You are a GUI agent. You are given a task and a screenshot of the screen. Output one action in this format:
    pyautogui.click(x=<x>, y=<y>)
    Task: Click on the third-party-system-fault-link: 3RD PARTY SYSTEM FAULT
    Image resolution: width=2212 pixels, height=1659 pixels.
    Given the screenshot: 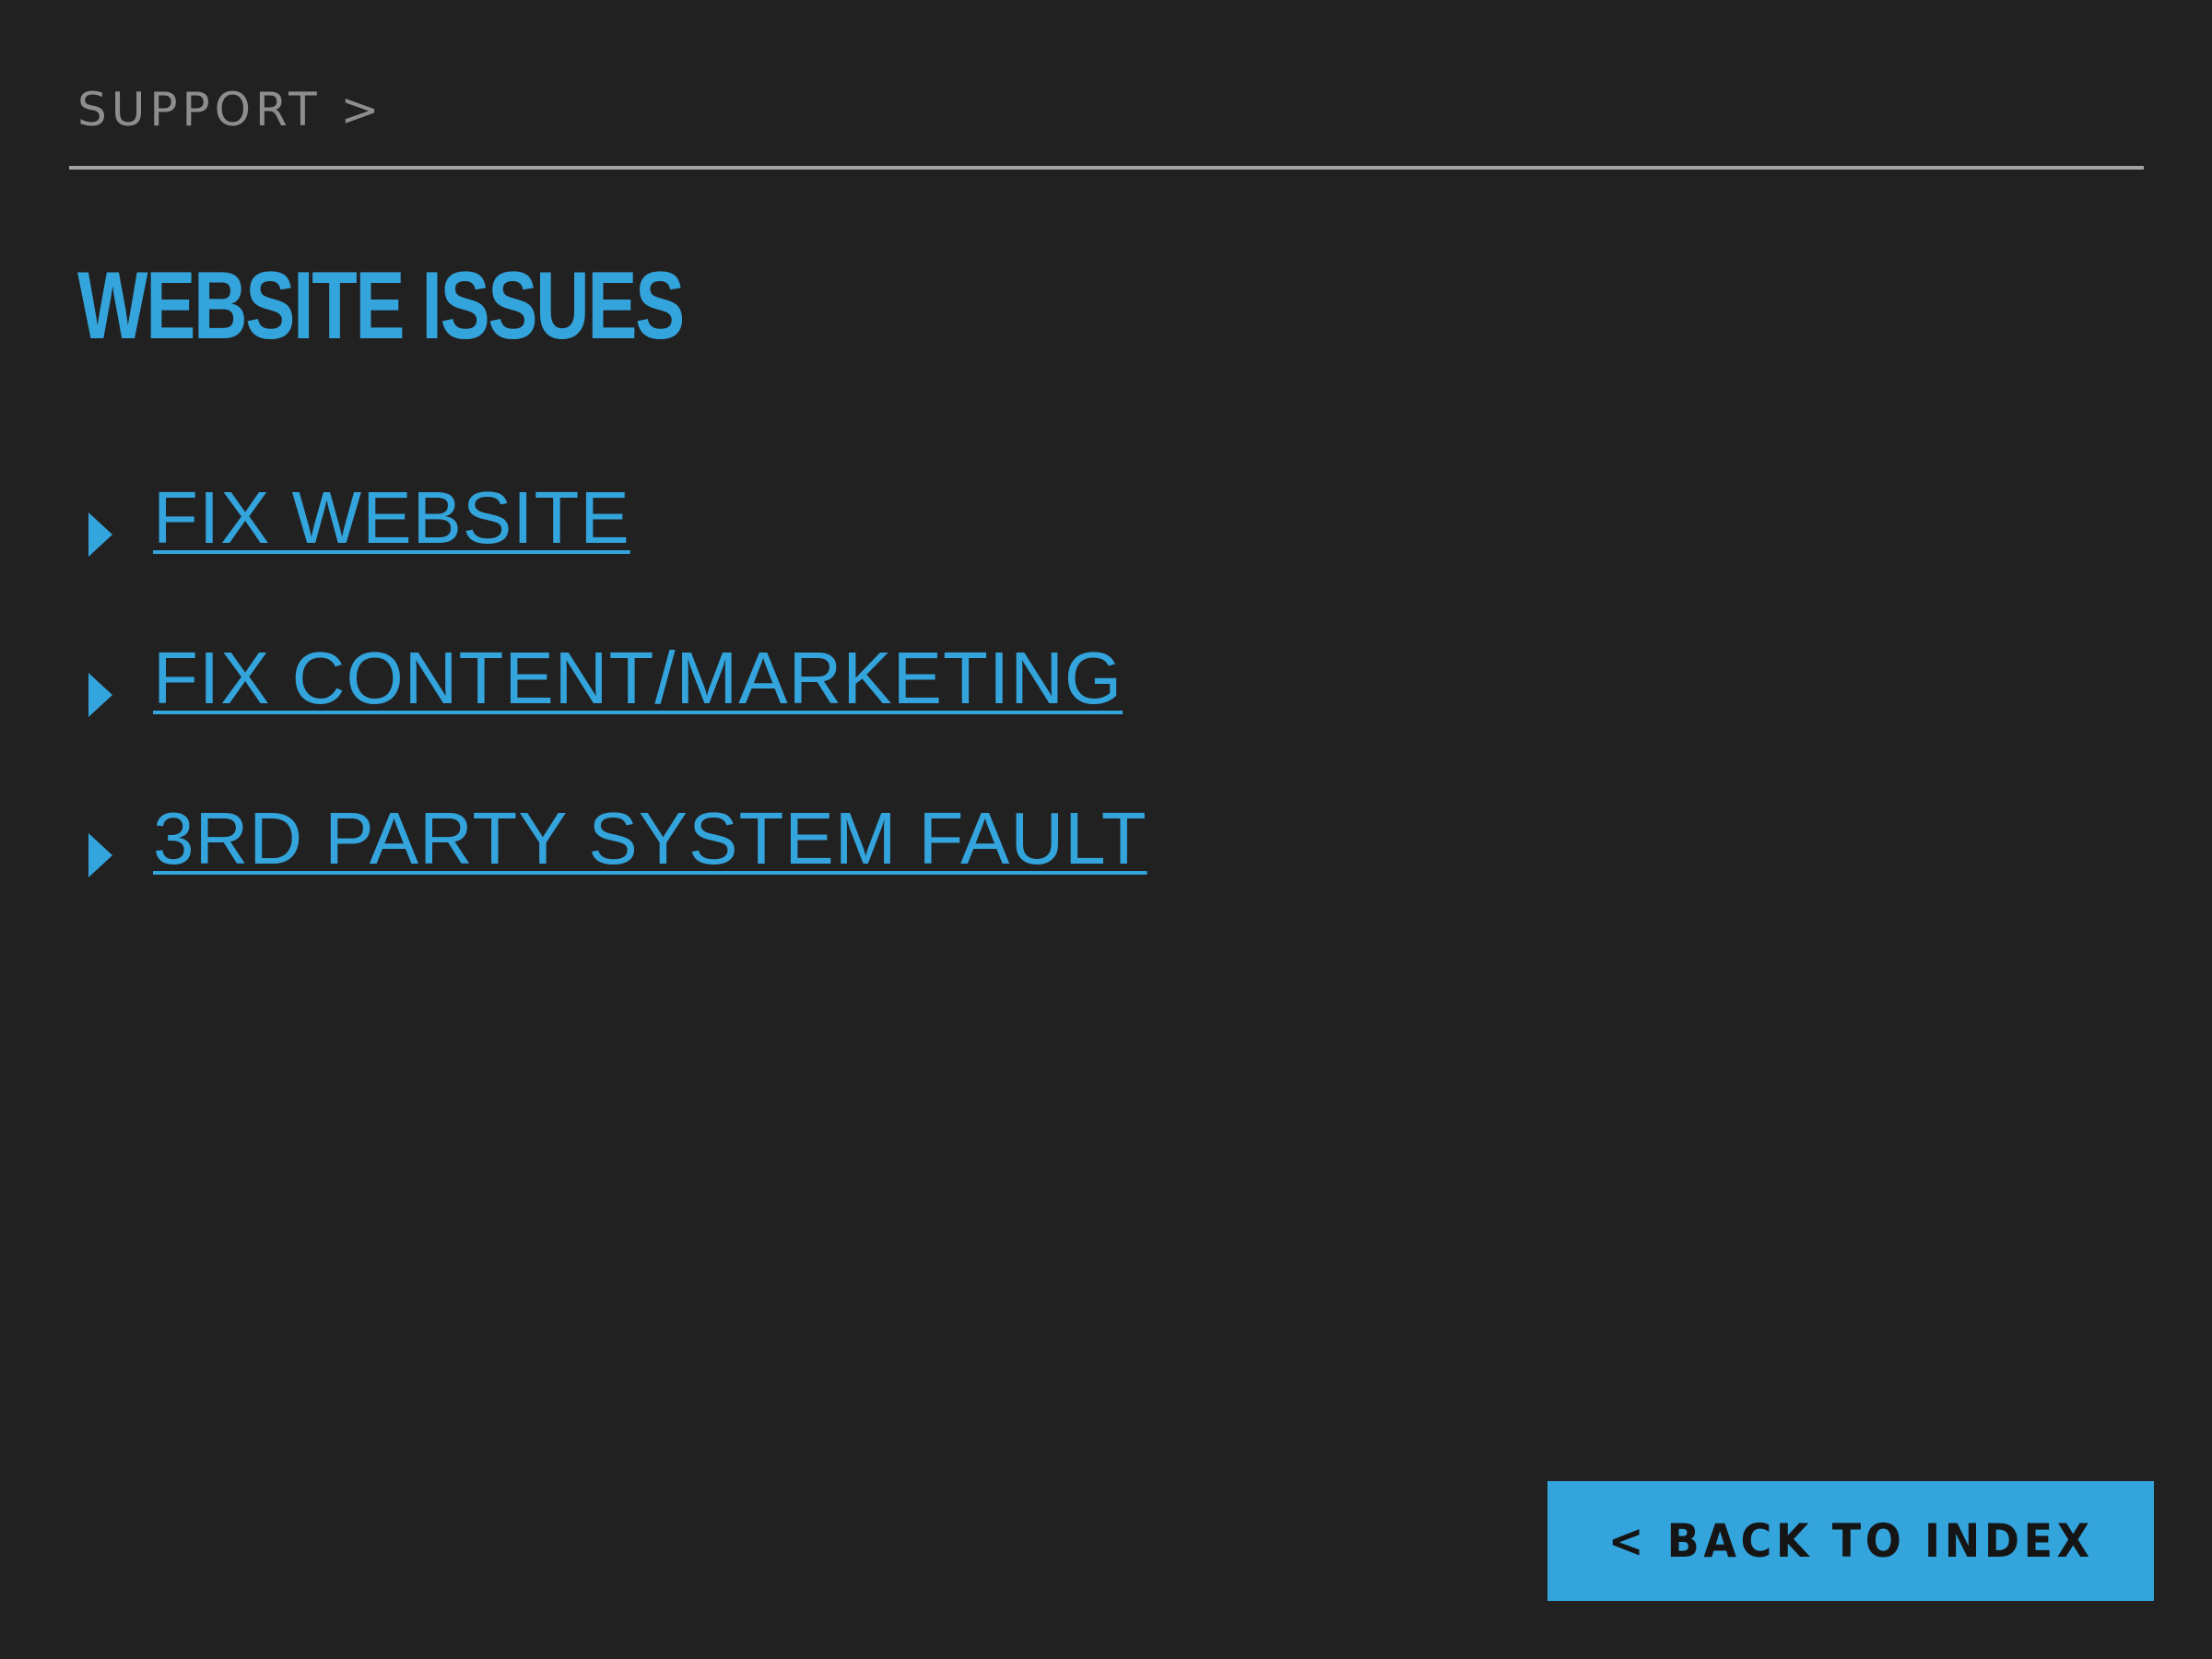 What is the action you would take?
    pyautogui.click(x=650, y=839)
    